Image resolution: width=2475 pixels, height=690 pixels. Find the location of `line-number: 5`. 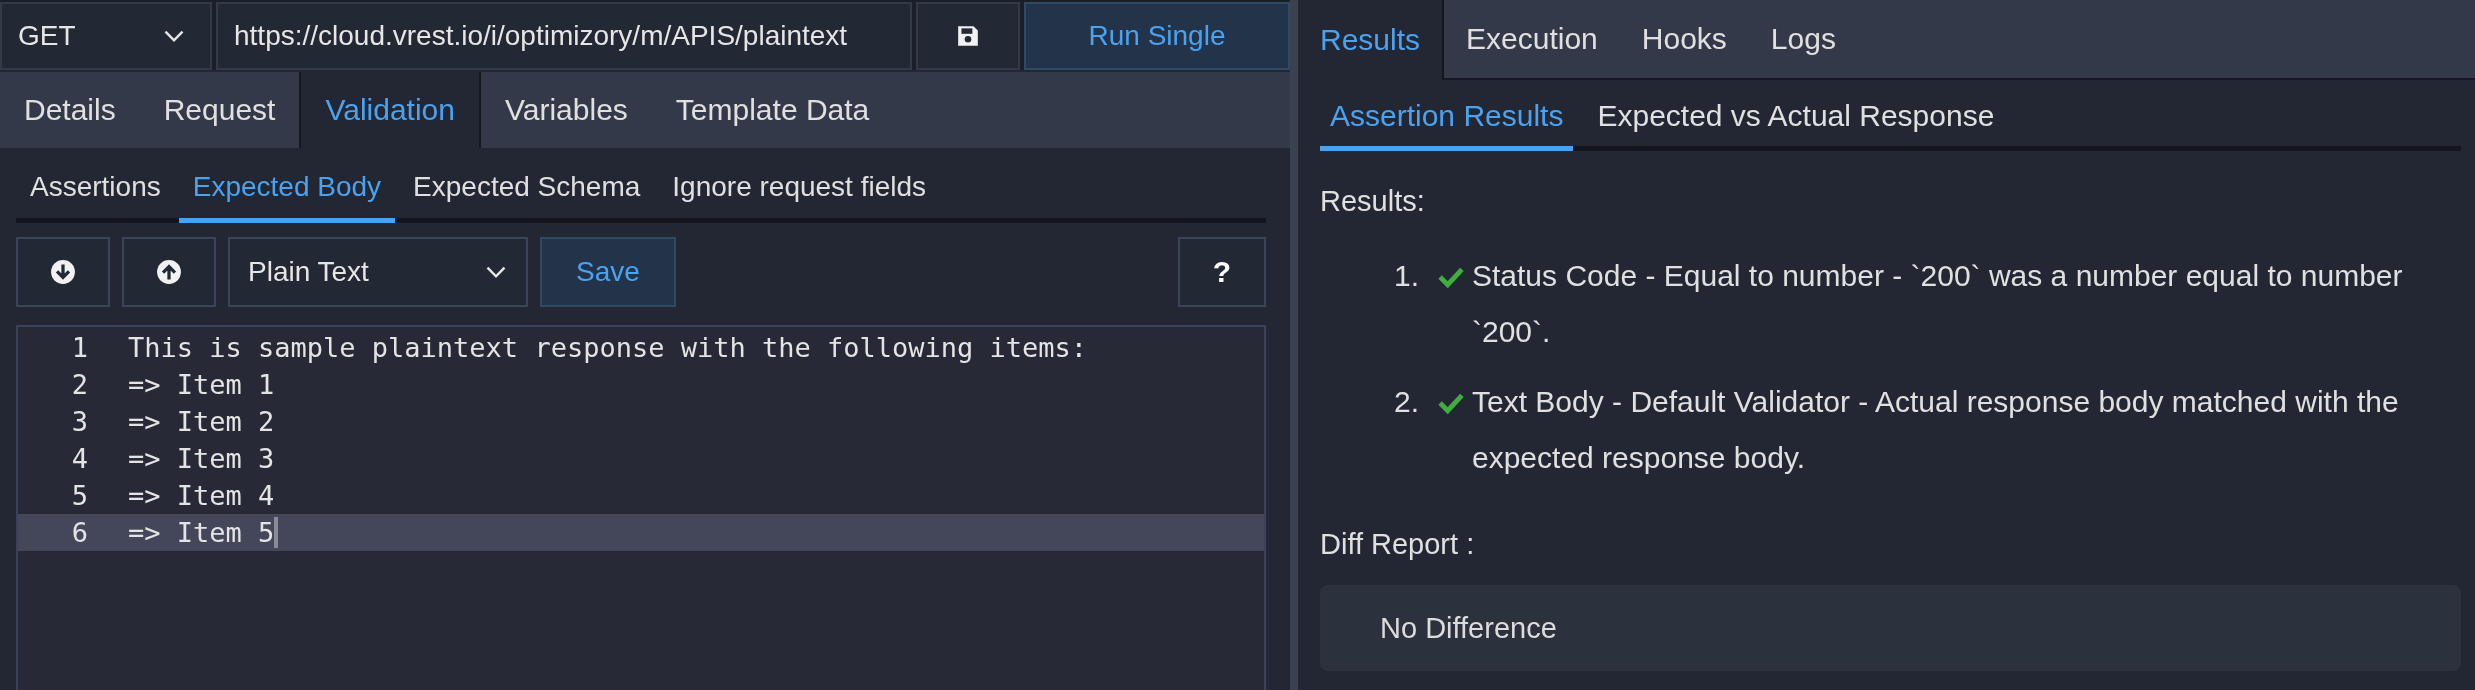

line-number: 5 is located at coordinates (79, 495).